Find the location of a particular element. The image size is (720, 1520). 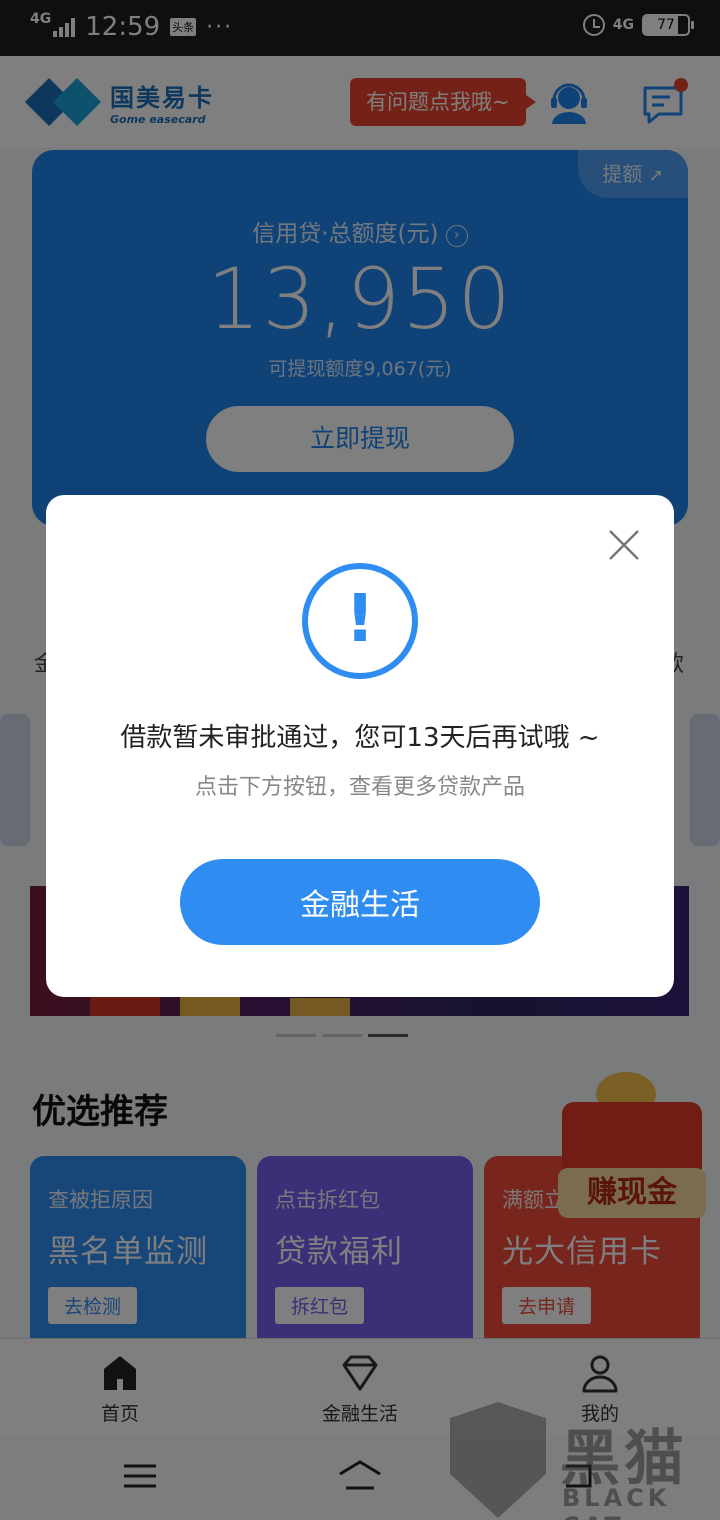

black-cat-logo-icon is located at coordinates (498, 1460).